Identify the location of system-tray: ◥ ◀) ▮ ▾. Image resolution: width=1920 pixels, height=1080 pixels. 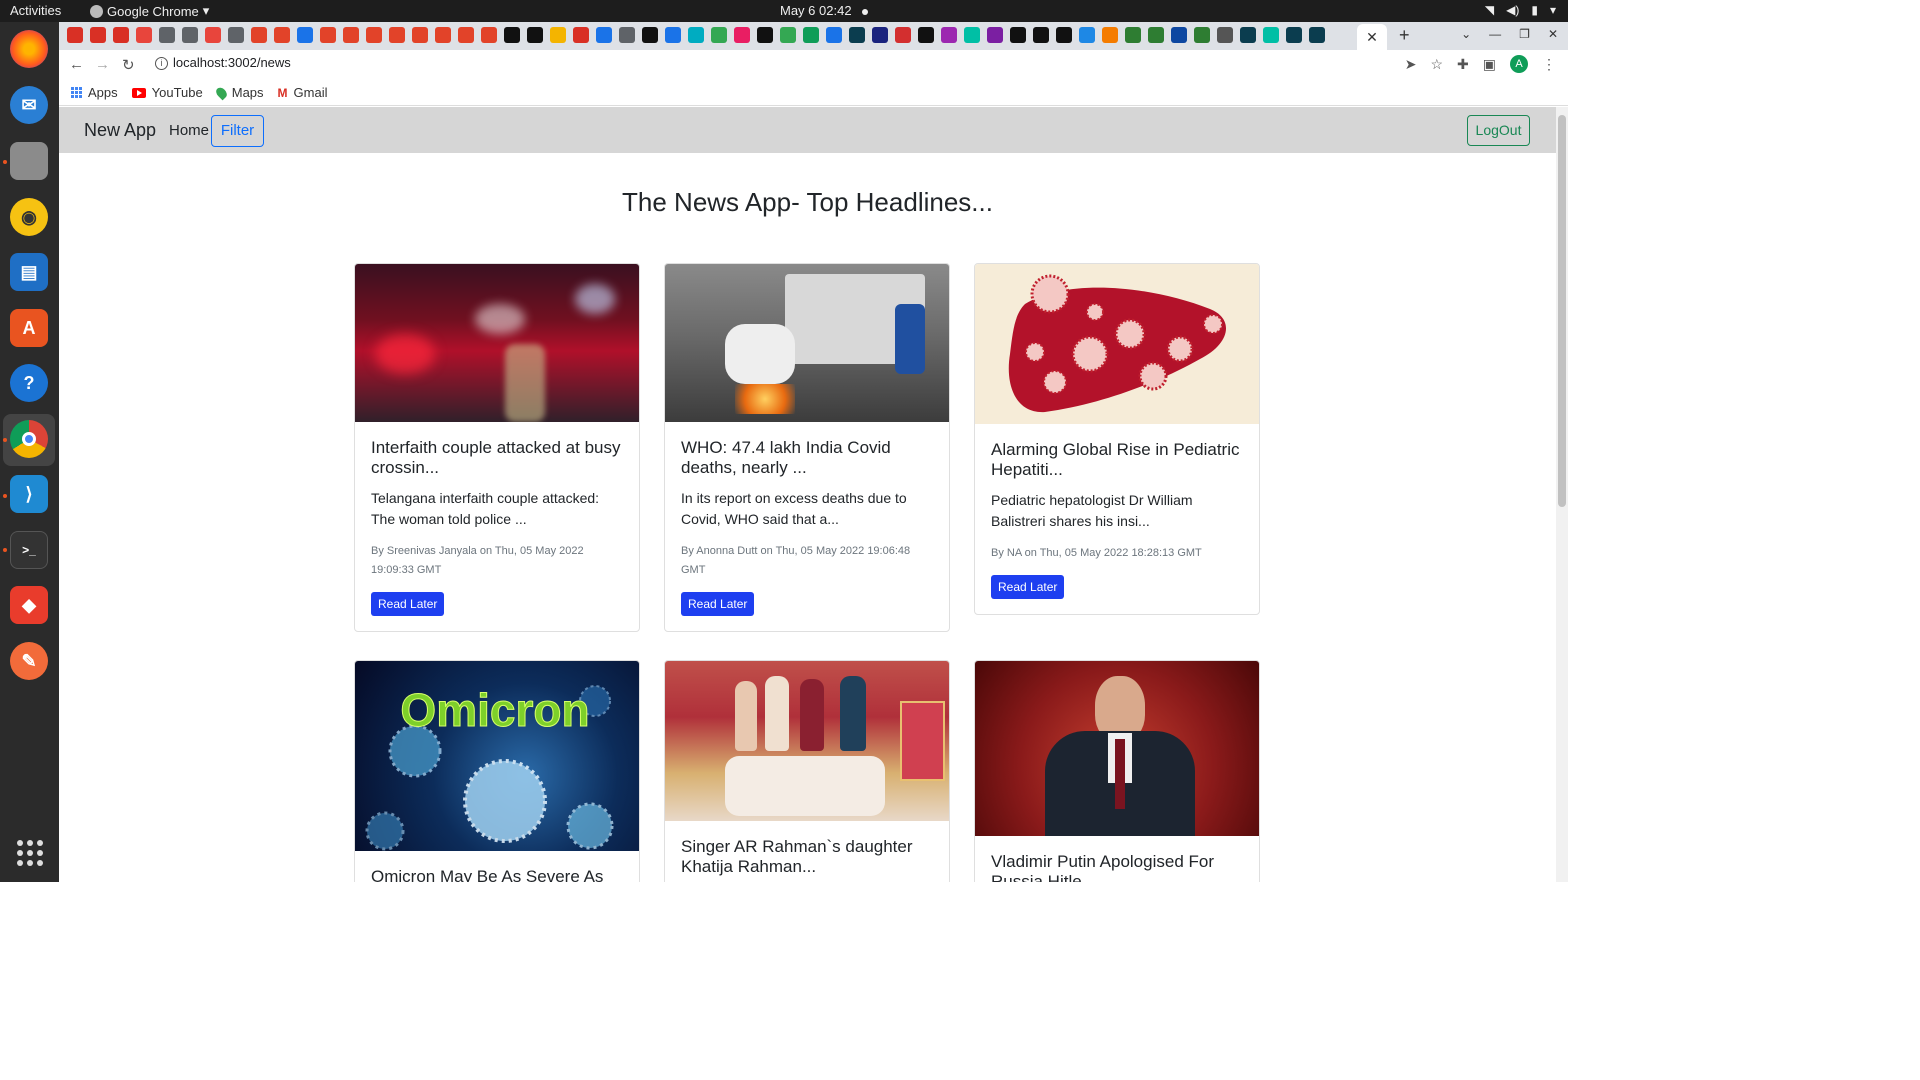
(1520, 10).